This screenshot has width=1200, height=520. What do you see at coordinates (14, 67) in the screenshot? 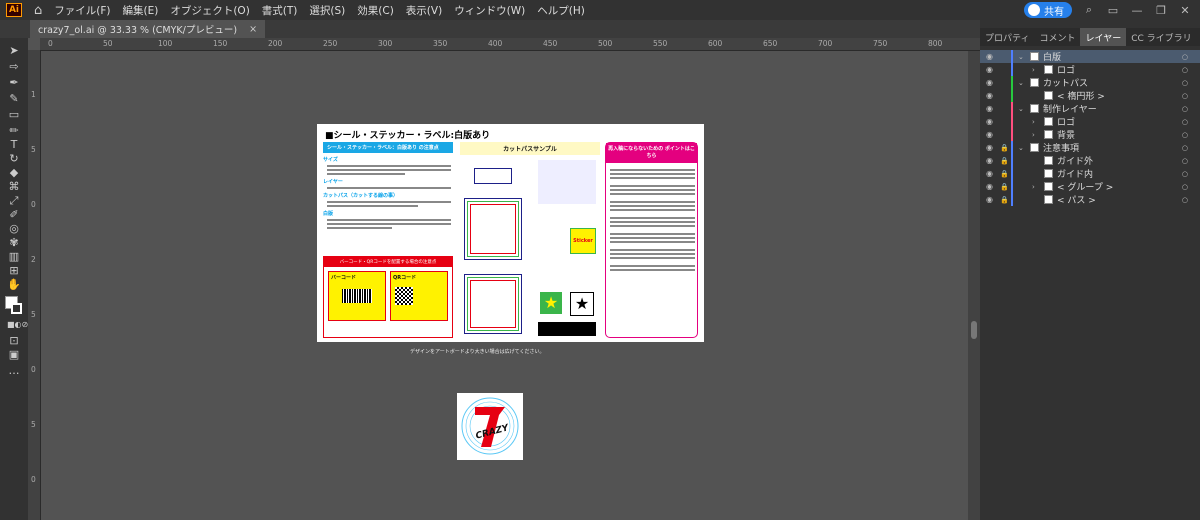
I see `direct-selection-tool-icon: ⇨` at bounding box center [14, 67].